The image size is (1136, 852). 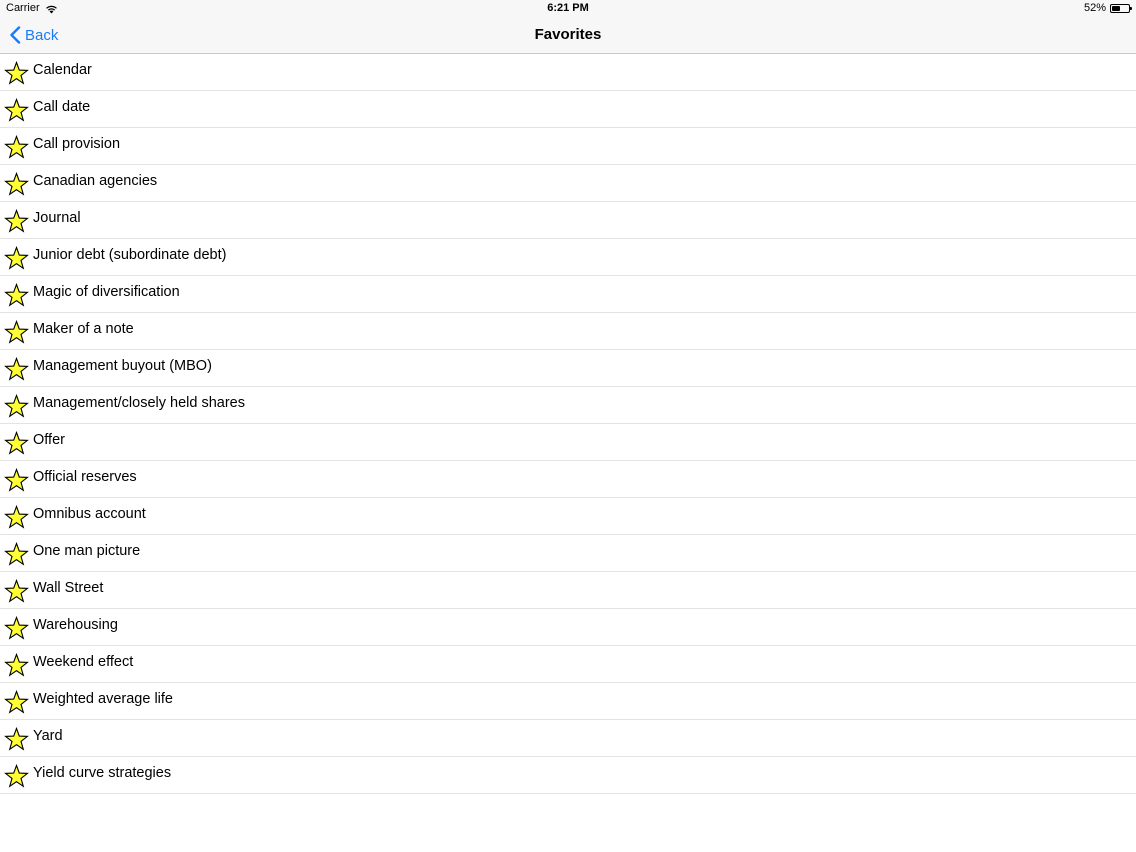 I want to click on page-title: Favorites, so click(x=568, y=34).